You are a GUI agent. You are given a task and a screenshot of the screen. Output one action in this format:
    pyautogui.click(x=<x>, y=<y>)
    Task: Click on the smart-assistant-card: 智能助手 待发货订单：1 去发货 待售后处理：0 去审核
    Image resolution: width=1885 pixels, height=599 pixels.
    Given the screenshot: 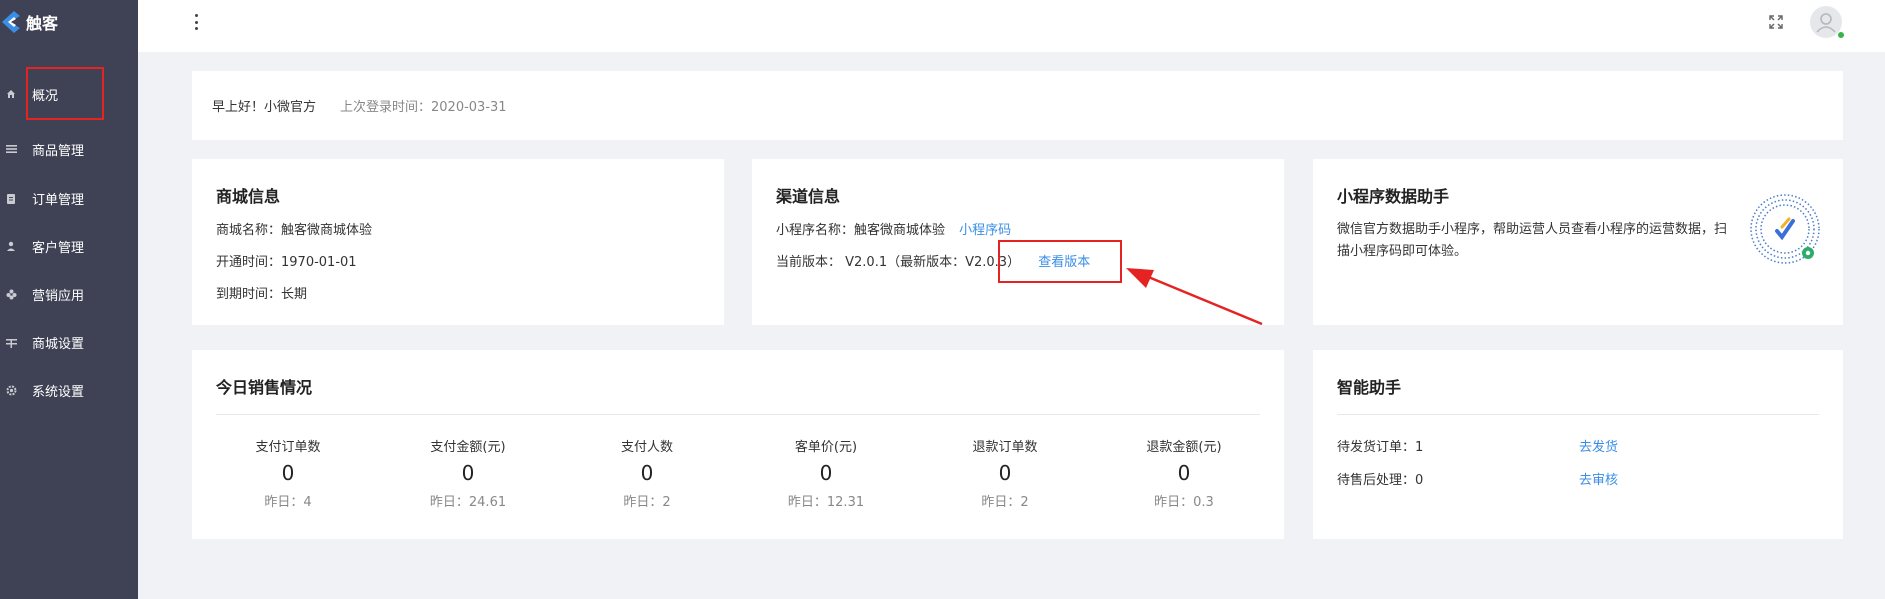 What is the action you would take?
    pyautogui.click(x=1578, y=444)
    